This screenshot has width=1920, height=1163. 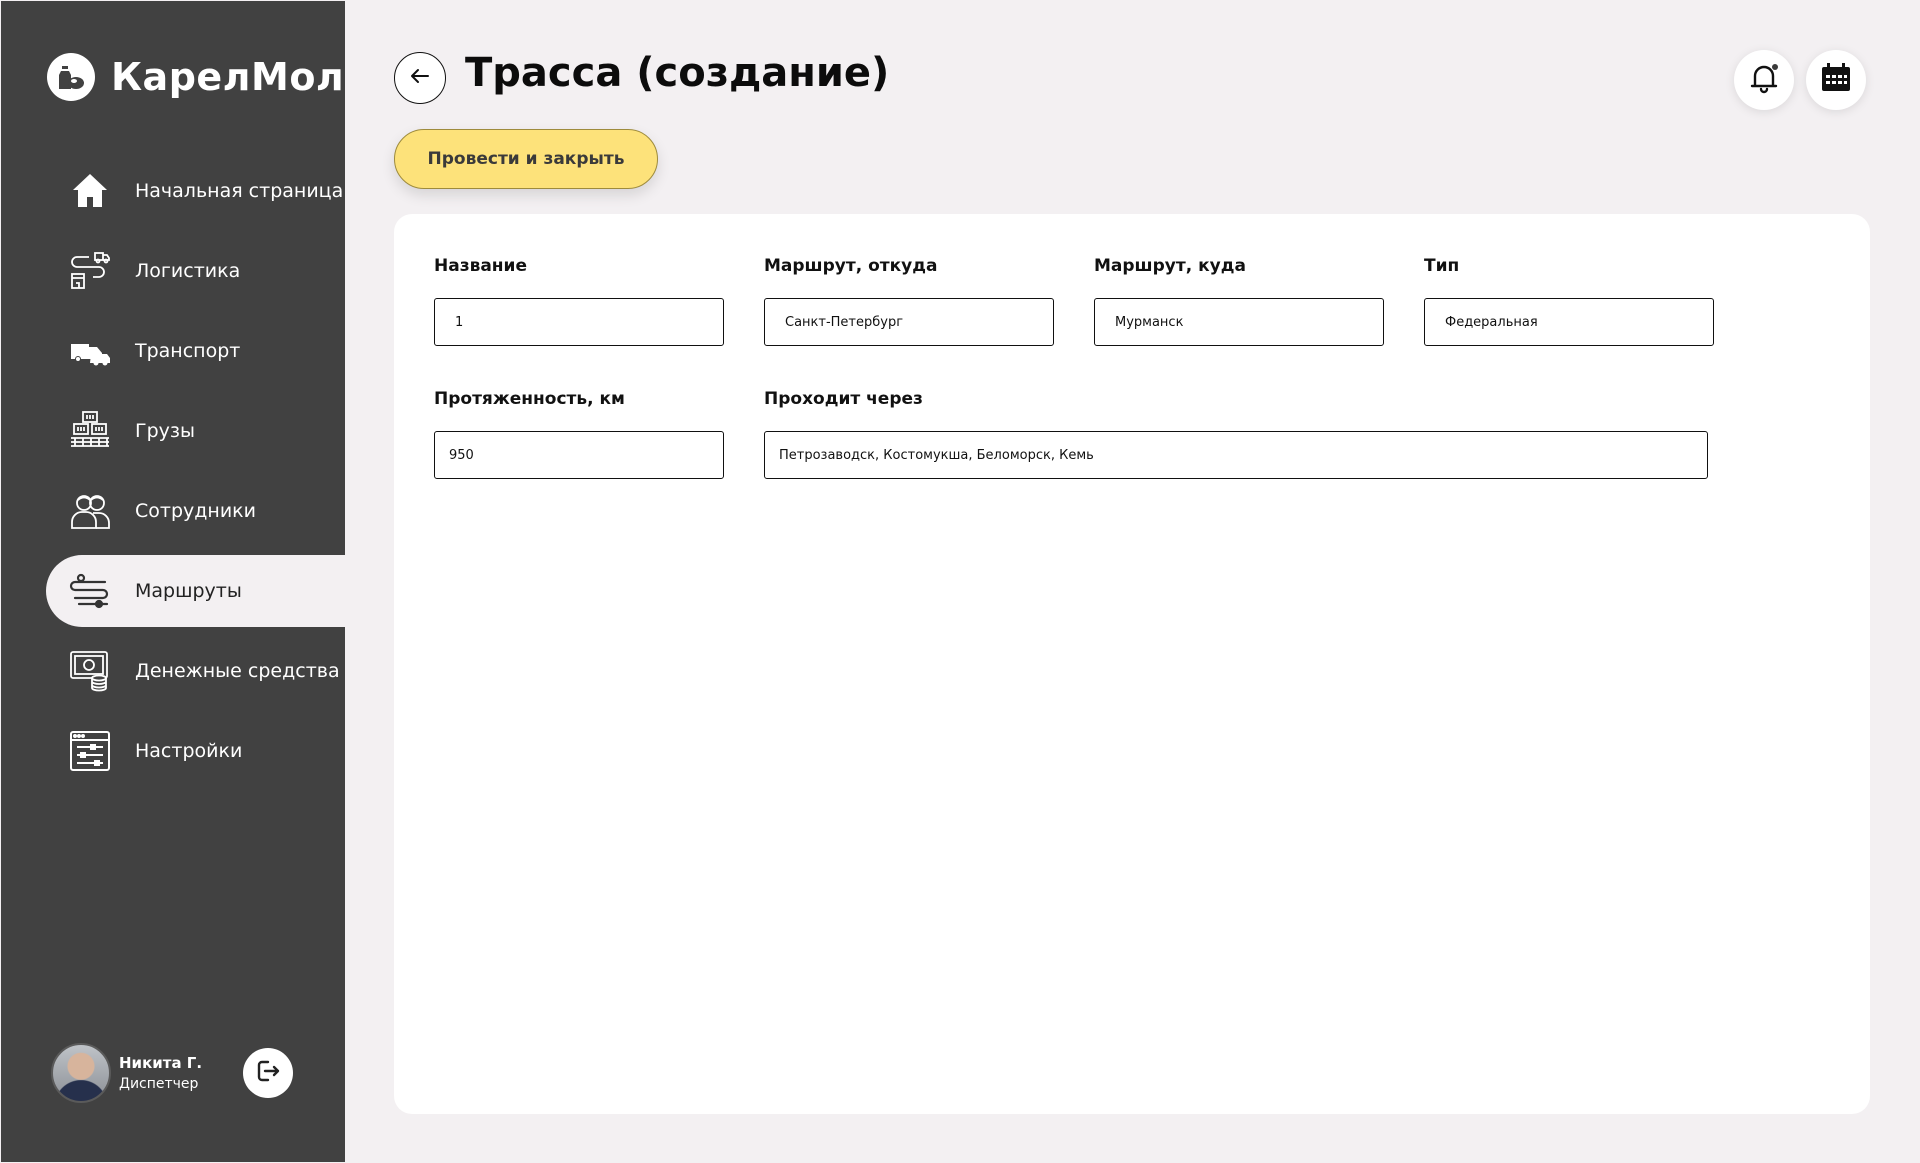 I want to click on logout-icon, so click(x=268, y=1073).